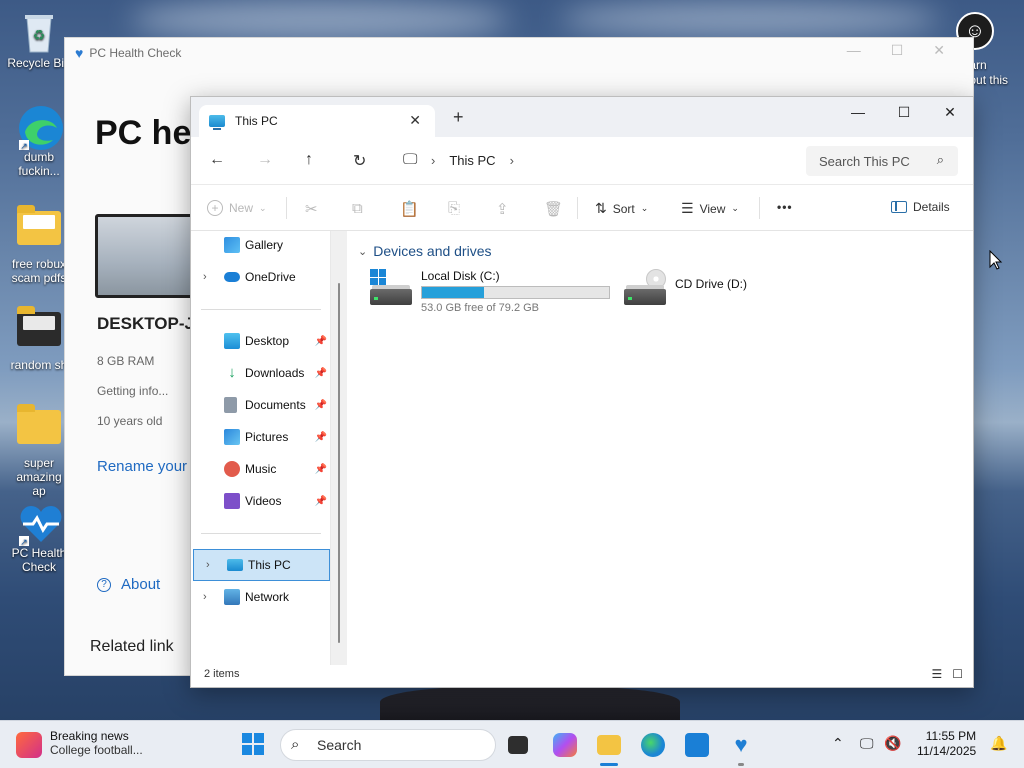 Image resolution: width=1024 pixels, height=768 pixels. Describe the element at coordinates (957, 674) in the screenshot. I see `large-icons-view-icon: ☐` at that location.